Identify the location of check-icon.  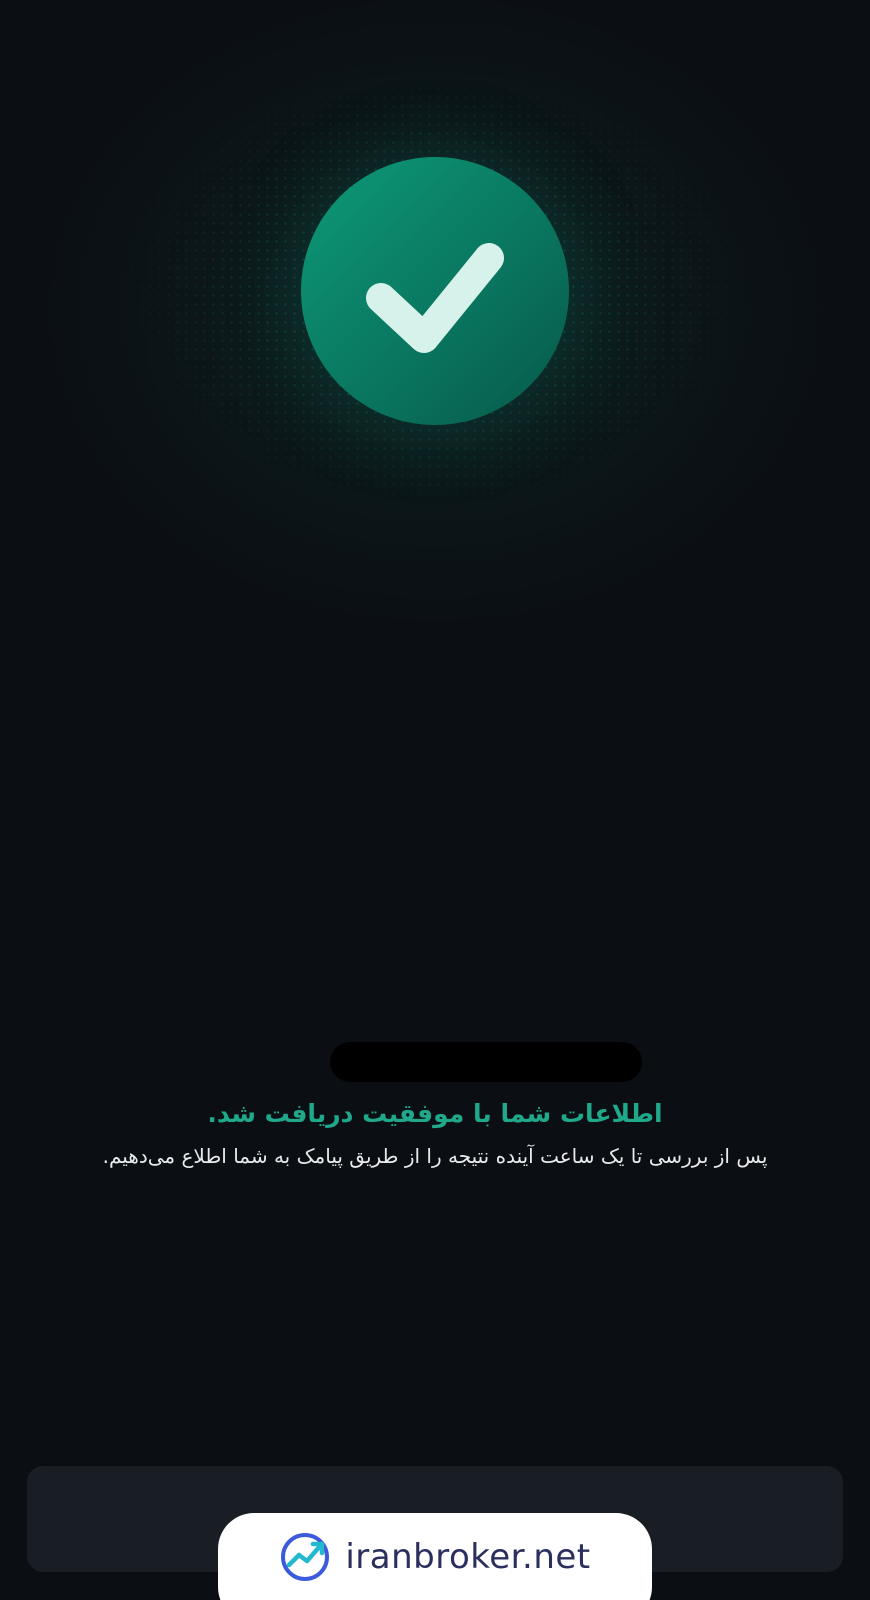
(435, 298).